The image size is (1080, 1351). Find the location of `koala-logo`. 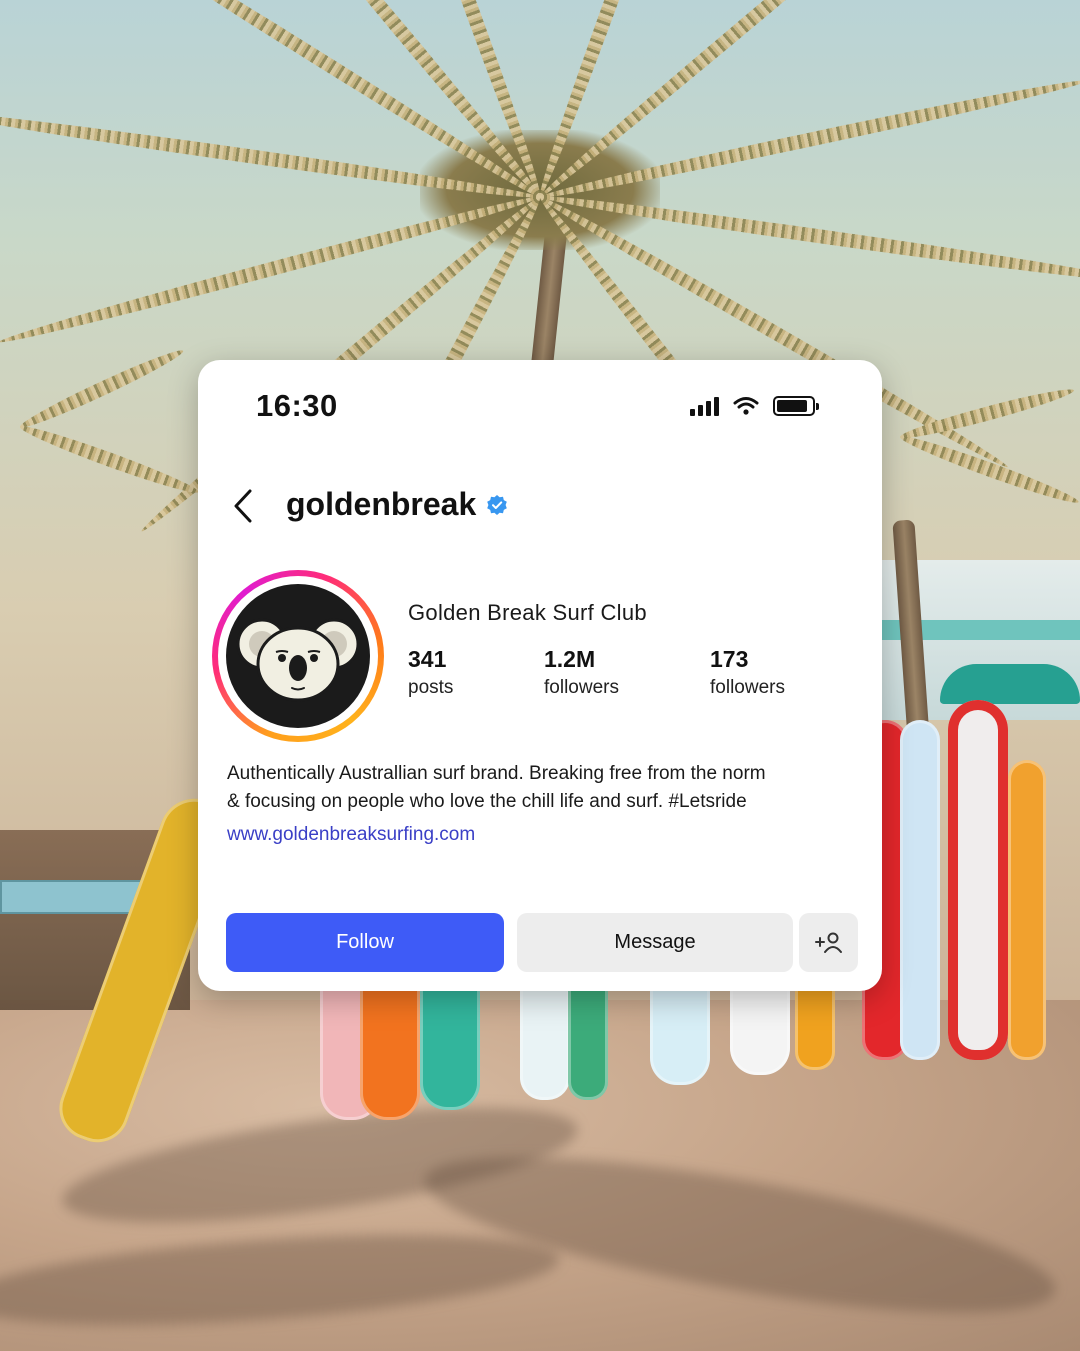

koala-logo is located at coordinates (298, 660).